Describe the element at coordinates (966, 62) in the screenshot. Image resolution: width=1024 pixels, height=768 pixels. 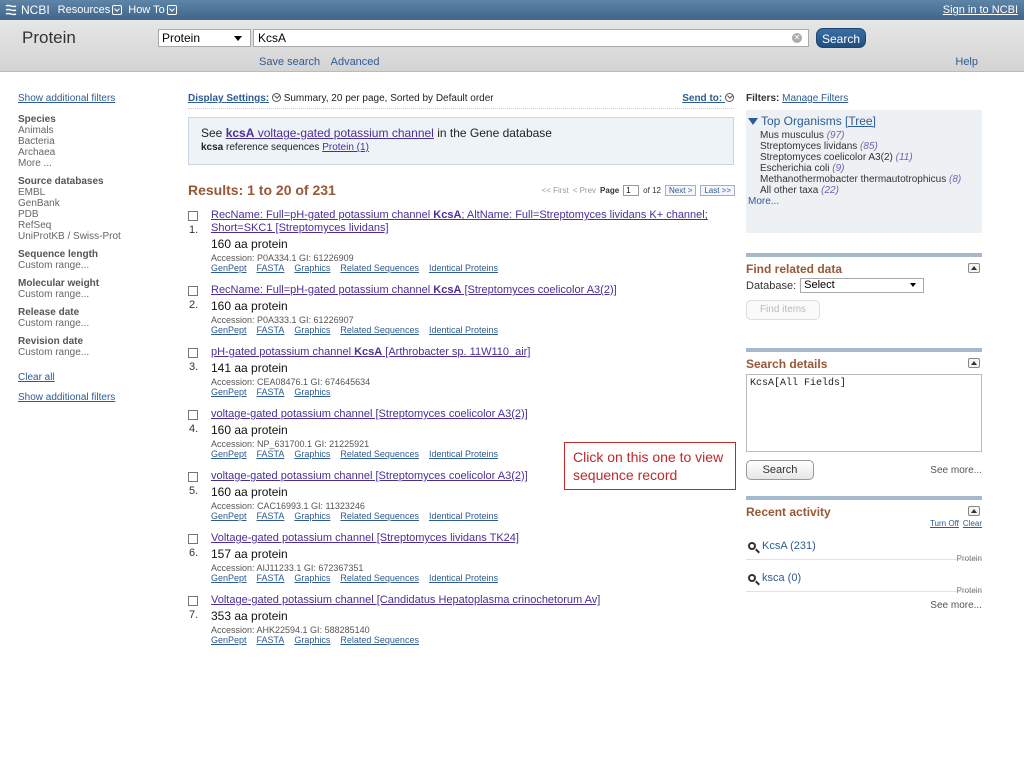
I see `help-link: Help` at that location.